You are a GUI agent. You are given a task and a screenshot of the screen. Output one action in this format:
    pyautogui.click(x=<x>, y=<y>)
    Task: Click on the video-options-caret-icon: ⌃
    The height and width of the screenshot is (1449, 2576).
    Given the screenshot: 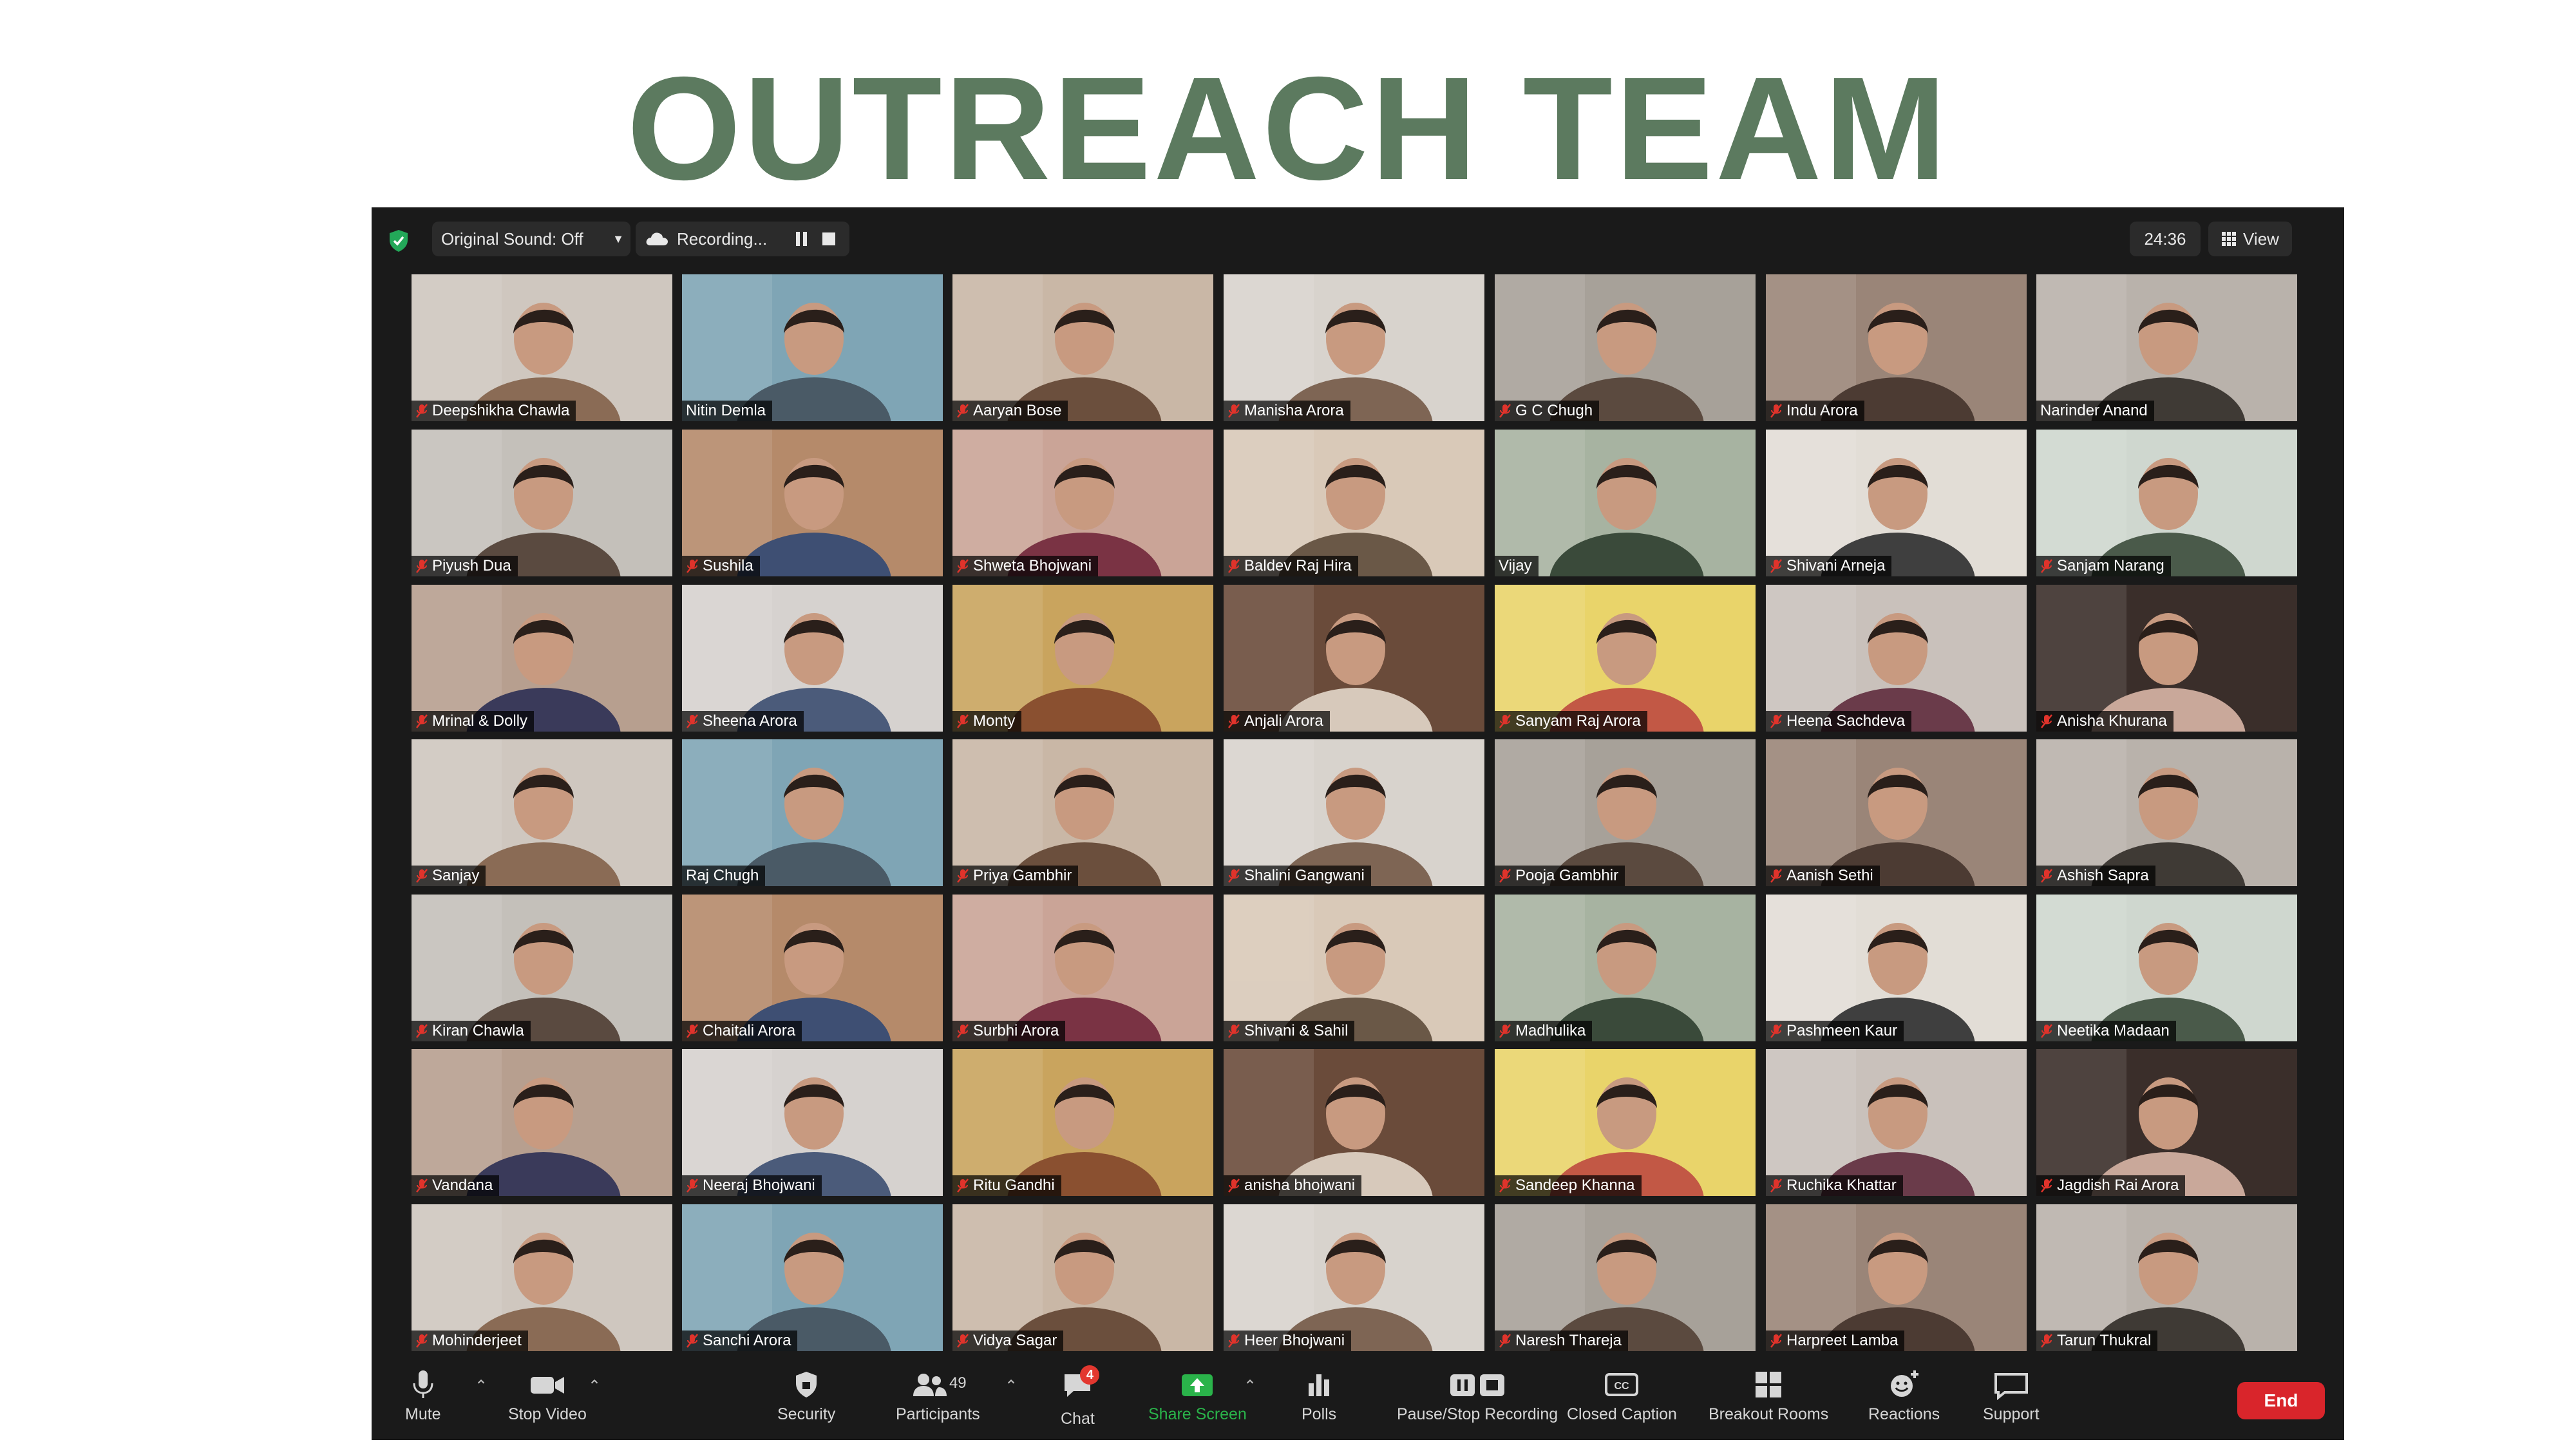 What is the action you would take?
    pyautogui.click(x=594, y=1386)
    